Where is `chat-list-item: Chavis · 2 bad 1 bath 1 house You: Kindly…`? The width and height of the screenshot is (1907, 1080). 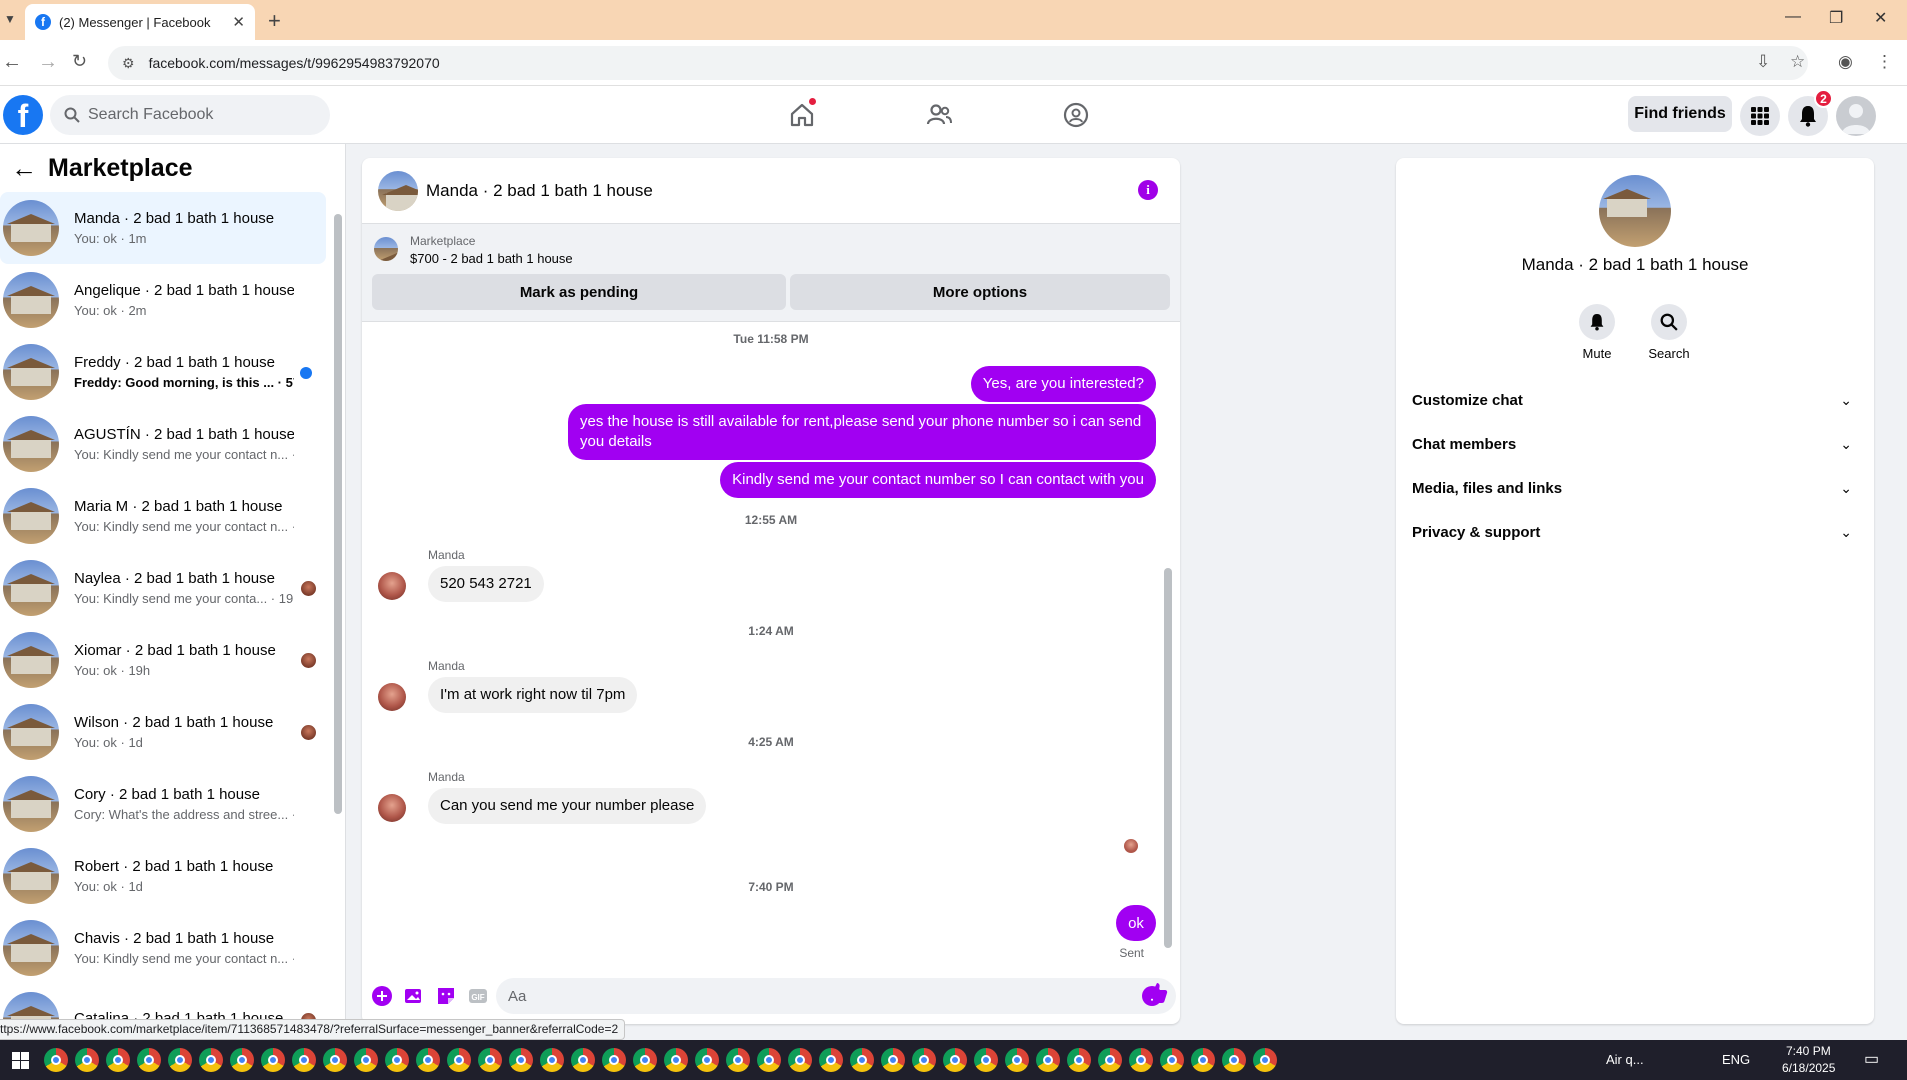 chat-list-item: Chavis · 2 bad 1 bath 1 house You: Kindly… is located at coordinates (163, 948).